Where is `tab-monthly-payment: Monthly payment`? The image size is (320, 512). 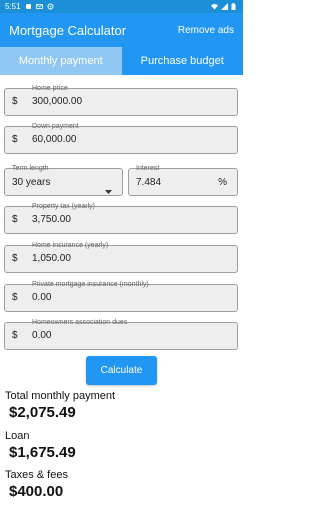
tab-monthly-payment: Monthly payment is located at coordinates (61, 61).